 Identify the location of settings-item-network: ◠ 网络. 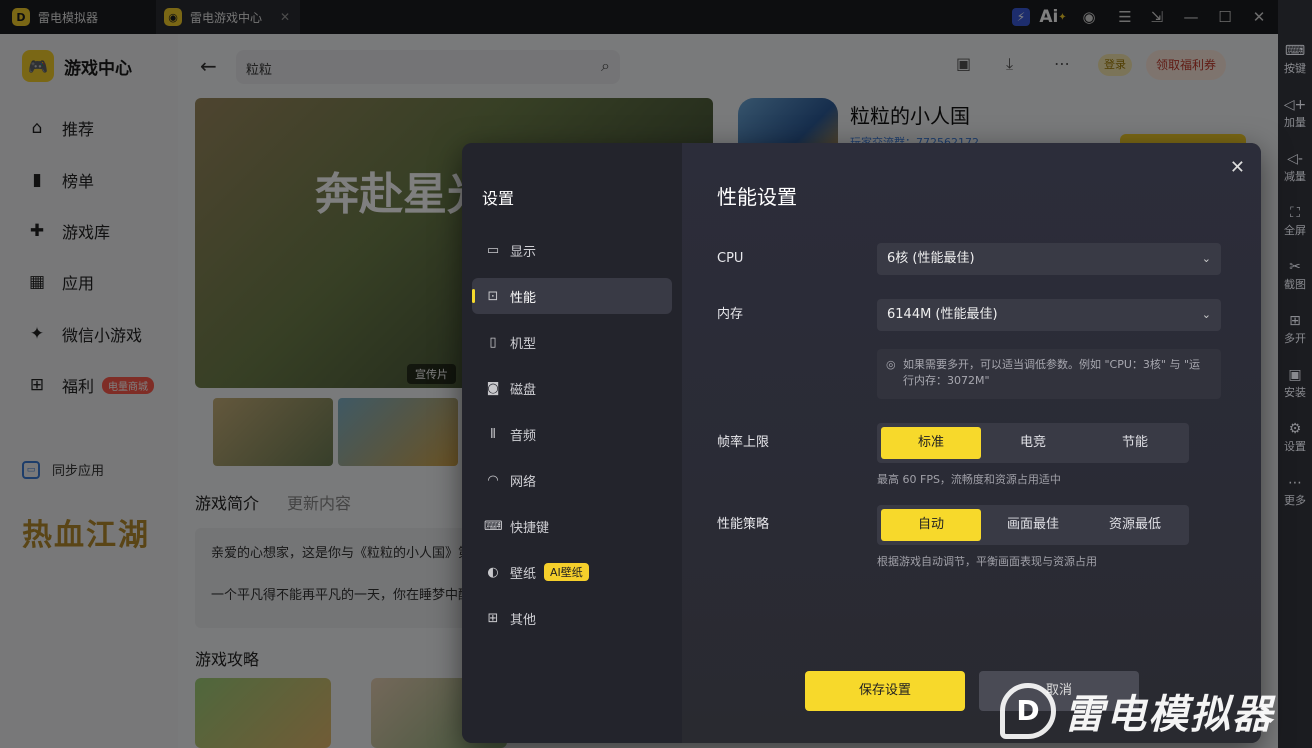
(572, 480).